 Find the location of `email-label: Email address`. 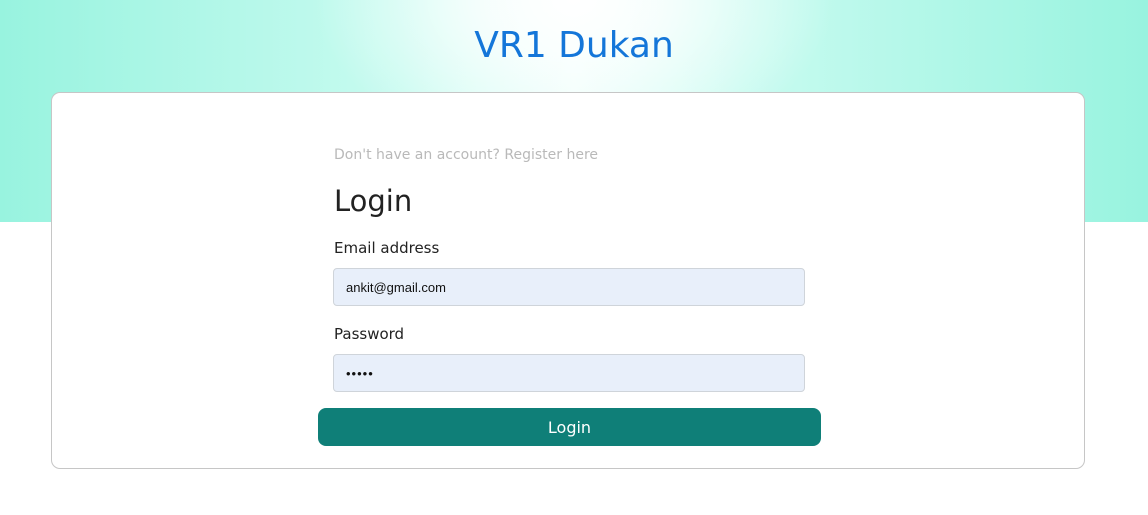

email-label: Email address is located at coordinates (387, 248).